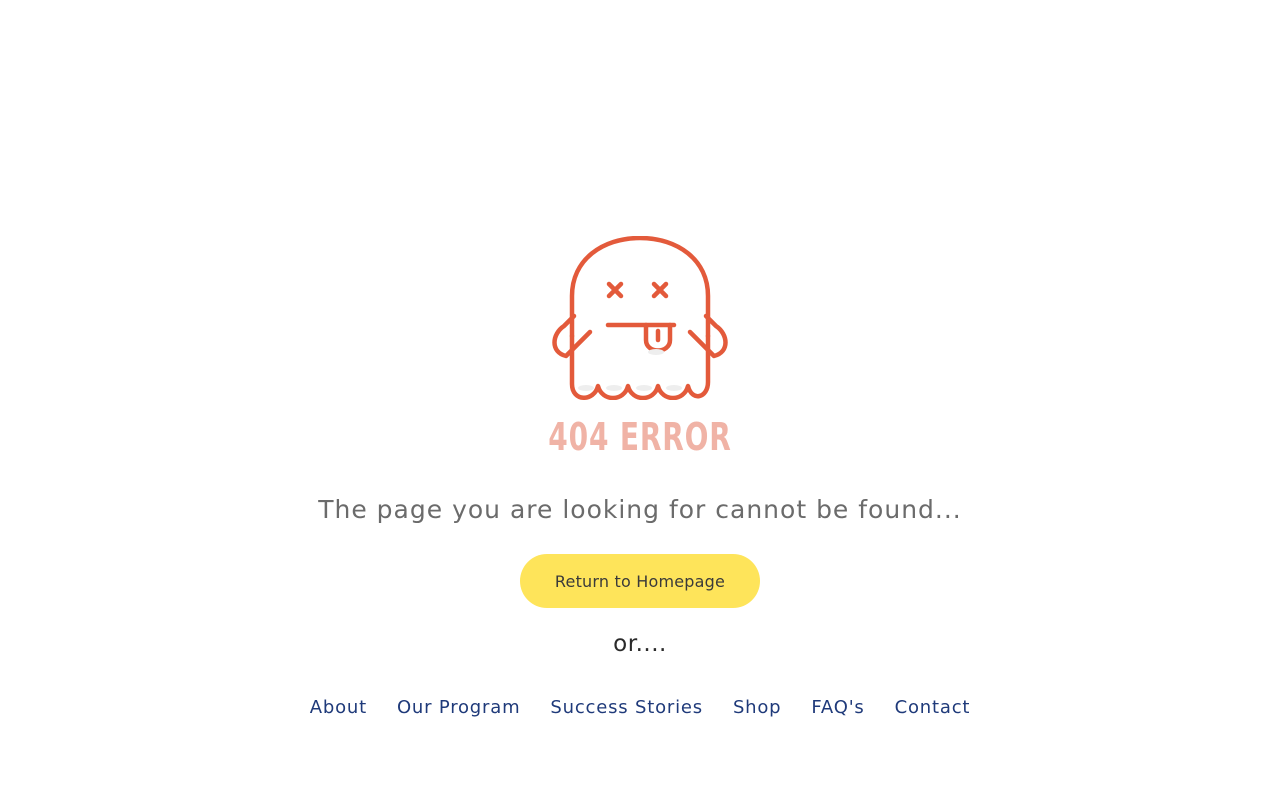 This screenshot has width=1280, height=800. I want to click on nav-link-about: About, so click(338, 708).